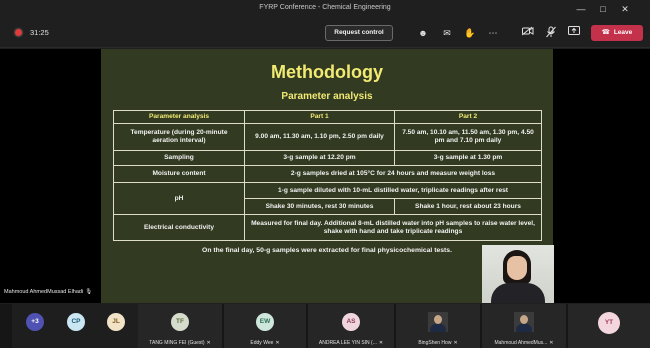 This screenshot has height=348, width=650. Describe the element at coordinates (179, 117) in the screenshot. I see `table-header: Parameter analysis` at that location.